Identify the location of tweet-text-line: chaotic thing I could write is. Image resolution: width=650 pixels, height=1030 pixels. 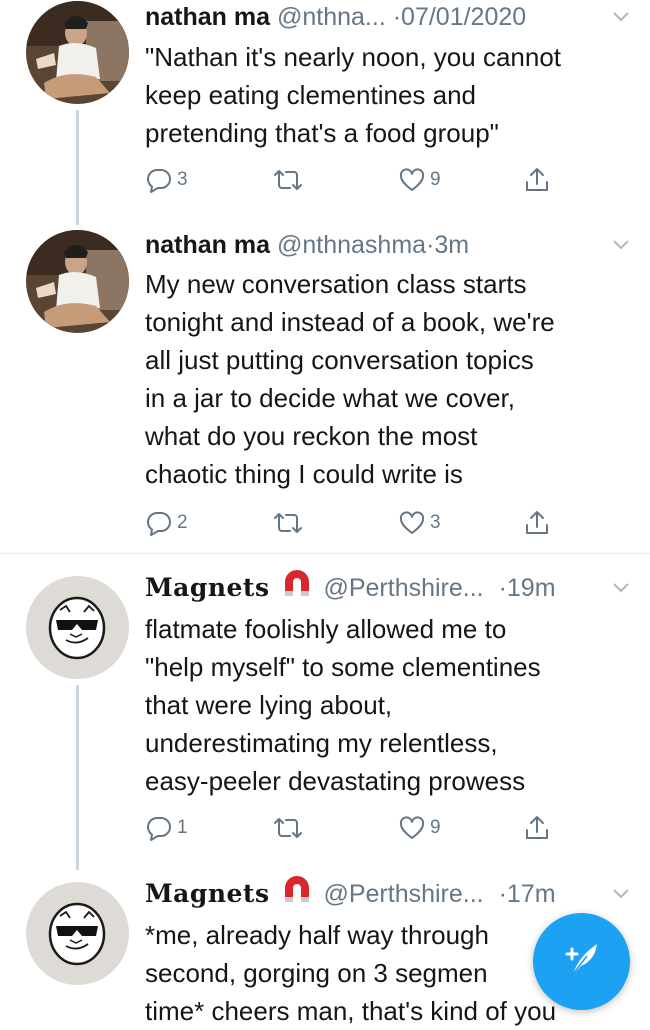
(304, 474).